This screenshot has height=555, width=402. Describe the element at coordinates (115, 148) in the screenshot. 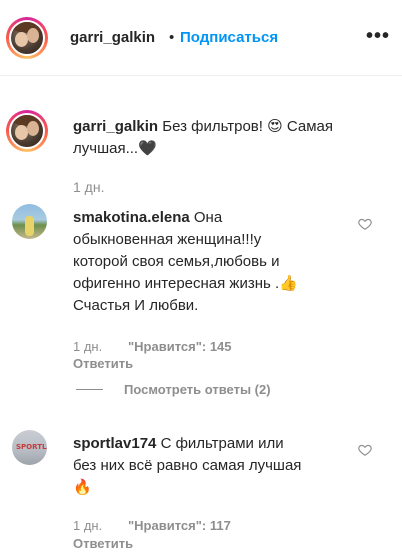

I see `caption-line2: лучшая...🖤` at that location.